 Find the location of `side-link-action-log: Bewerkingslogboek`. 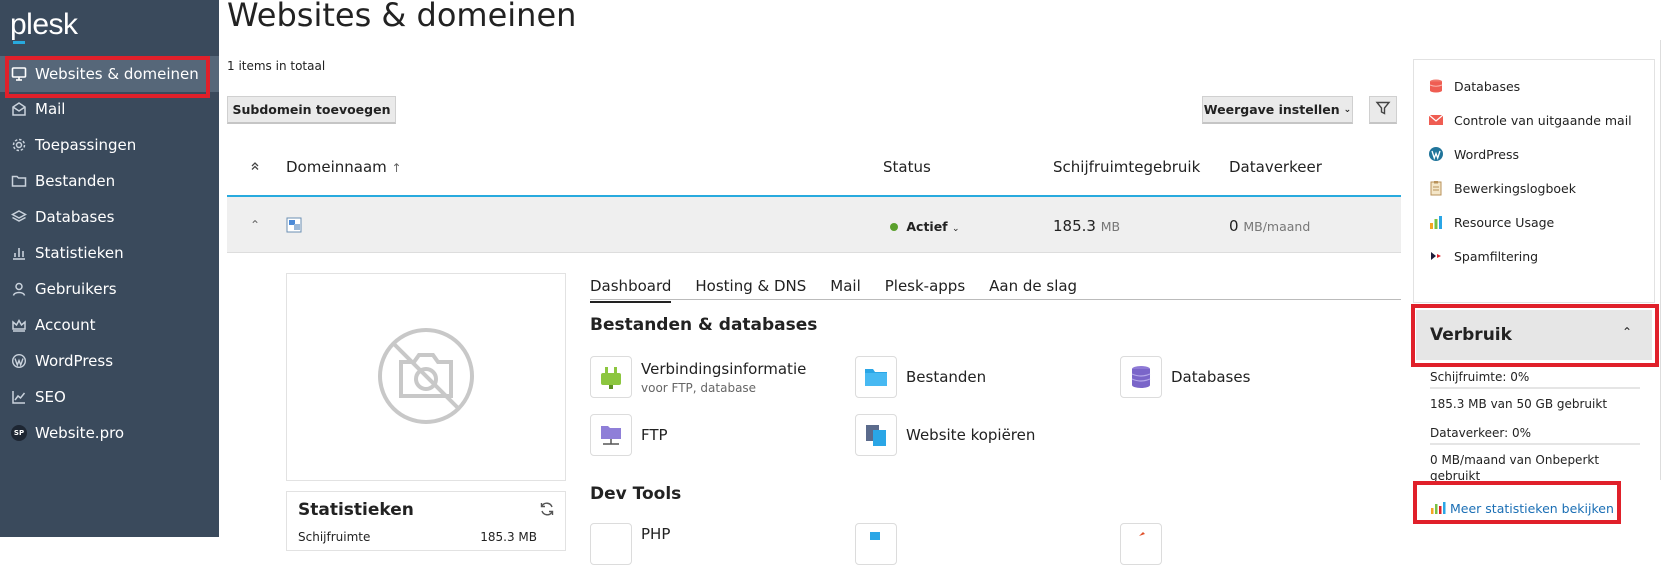

side-link-action-log: Bewerkingslogboek is located at coordinates (1502, 188).